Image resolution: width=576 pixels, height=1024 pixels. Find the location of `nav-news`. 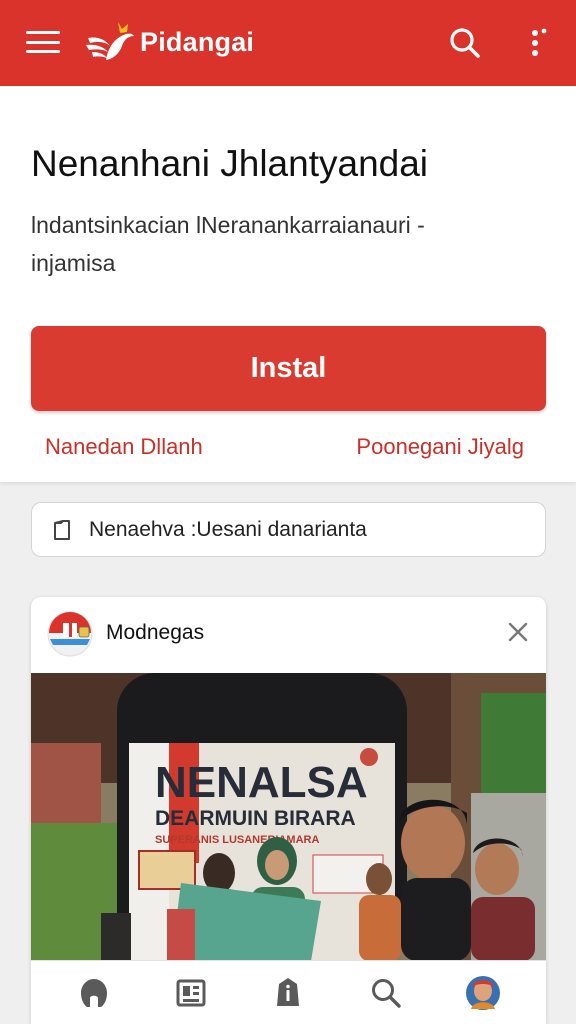

nav-news is located at coordinates (191, 993).